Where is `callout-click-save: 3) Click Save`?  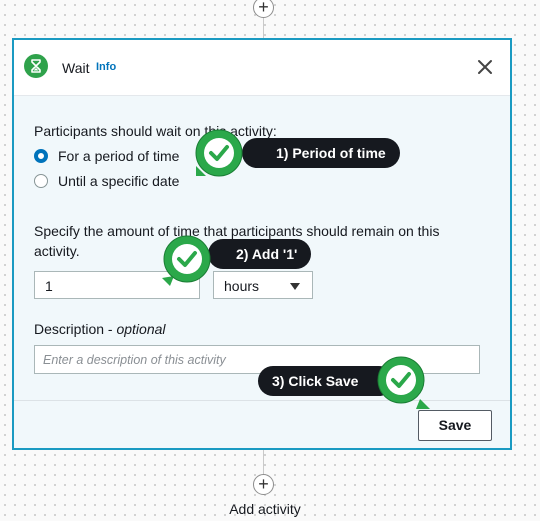
callout-click-save: 3) Click Save is located at coordinates (326, 381).